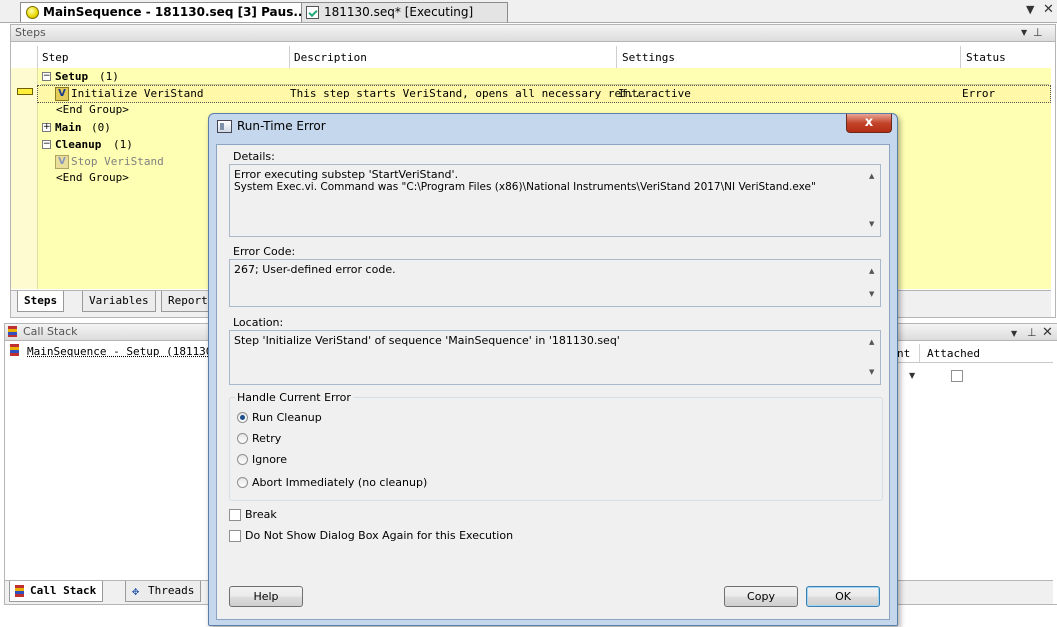  What do you see at coordinates (46, 127) in the screenshot?
I see `expand-icon: +` at bounding box center [46, 127].